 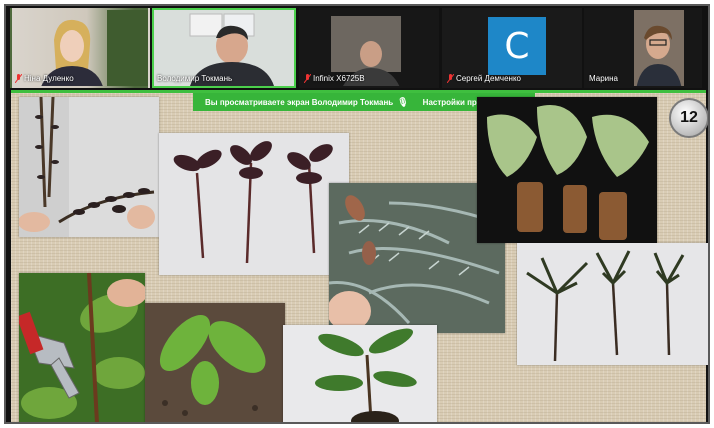 I want to click on photo-pruning-shears, so click(x=82, y=347).